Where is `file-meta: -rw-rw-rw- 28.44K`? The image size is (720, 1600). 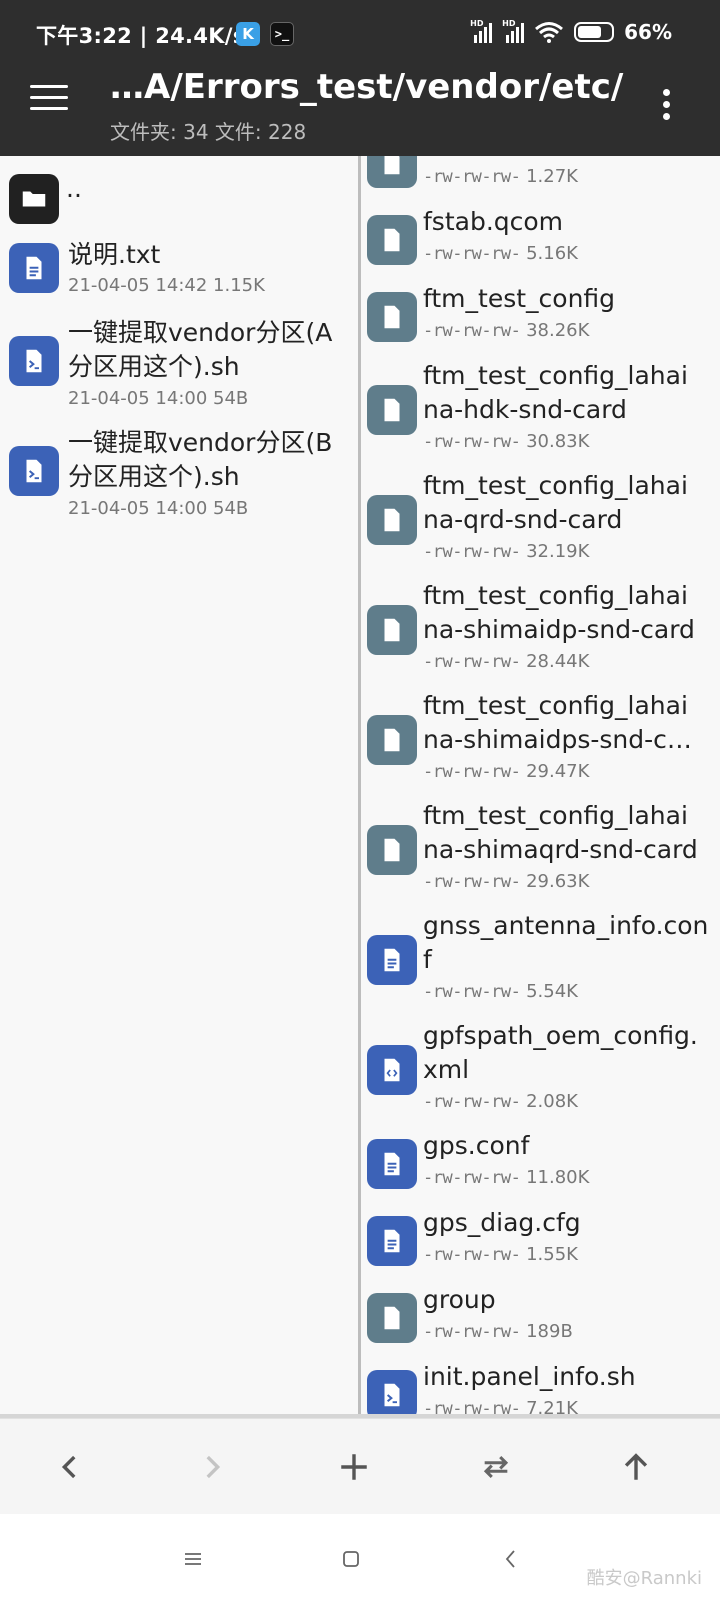
file-meta: -rw-rw-rw- 28.44K is located at coordinates (506, 661).